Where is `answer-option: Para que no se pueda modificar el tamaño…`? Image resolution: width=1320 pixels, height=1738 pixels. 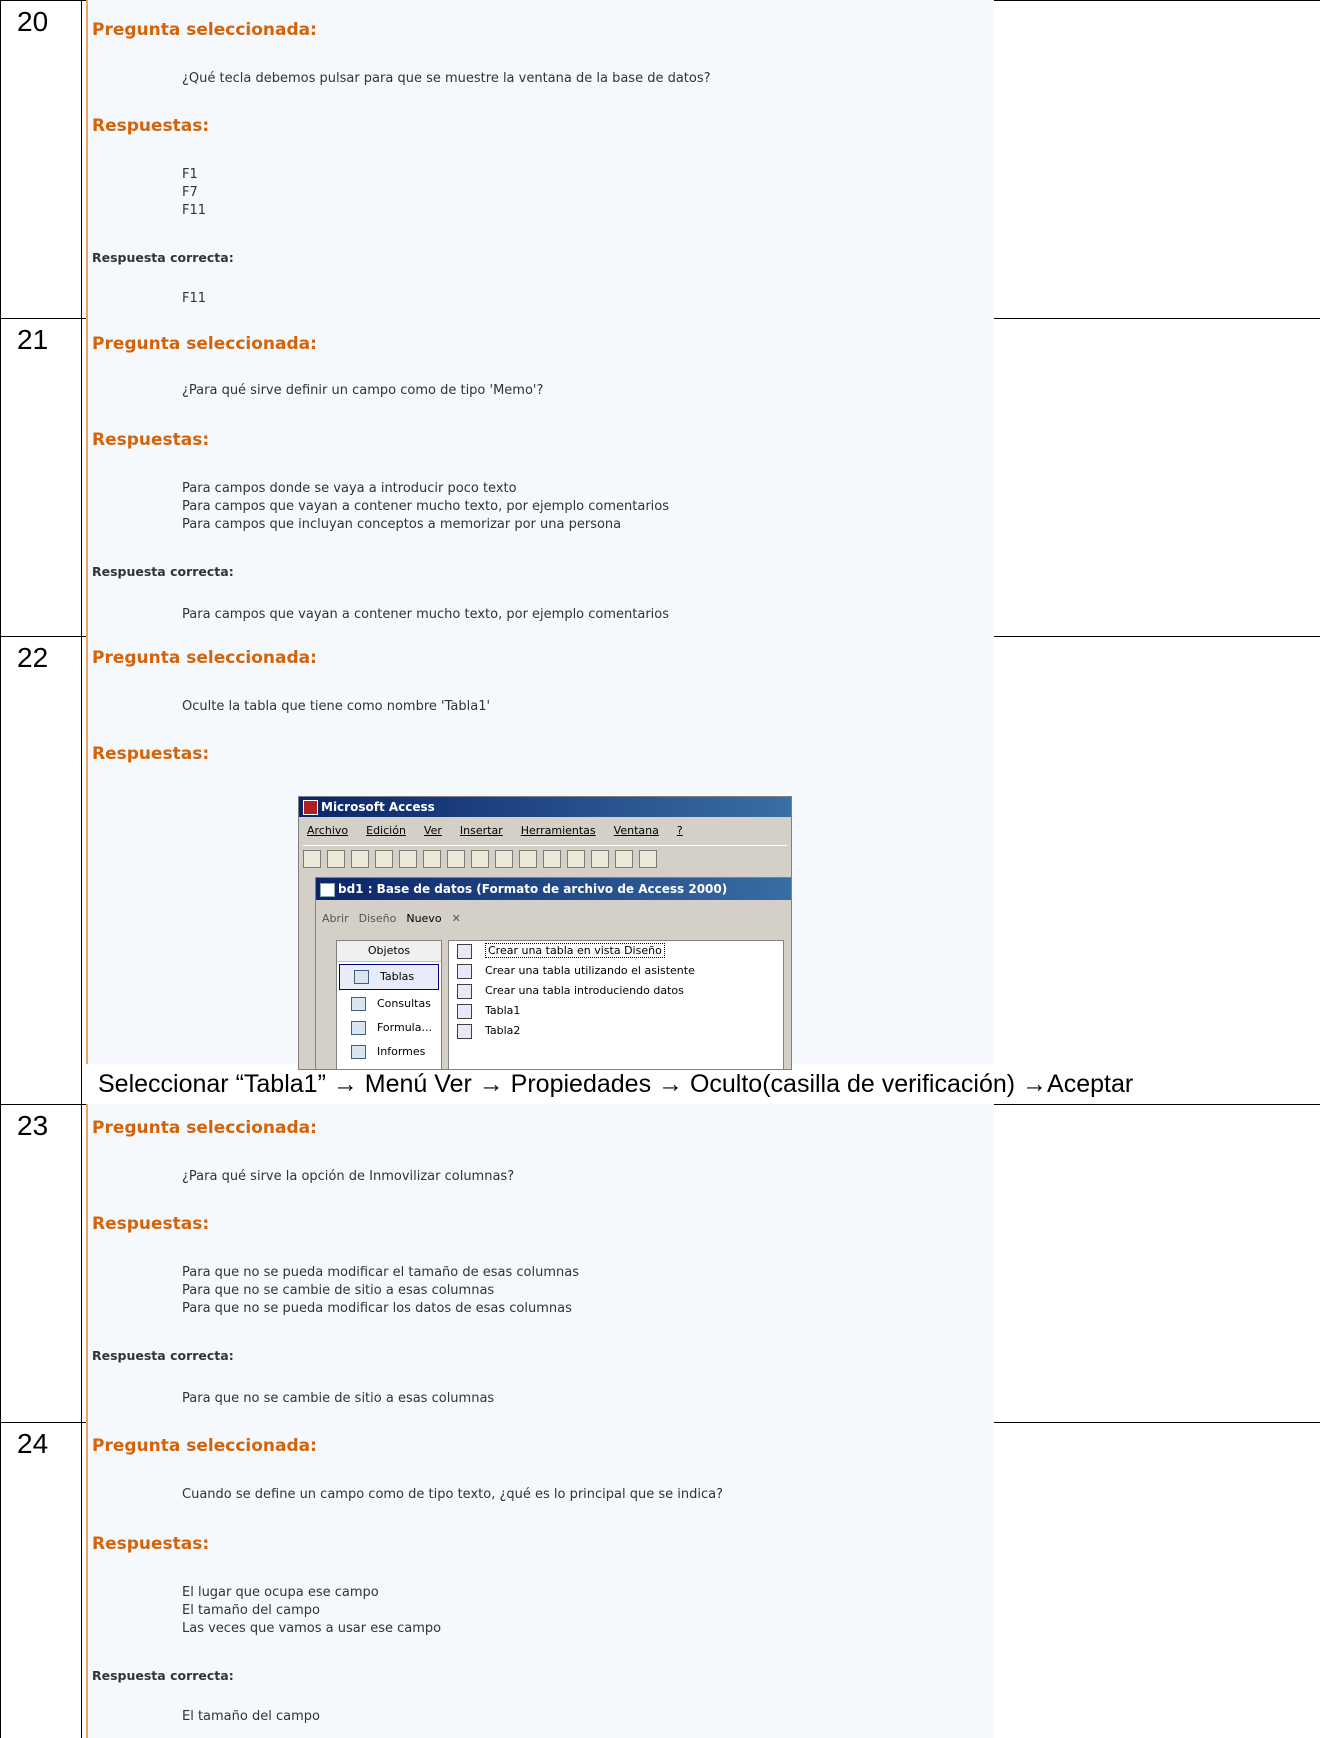 answer-option: Para que no se pueda modificar el tamaño… is located at coordinates (380, 1272).